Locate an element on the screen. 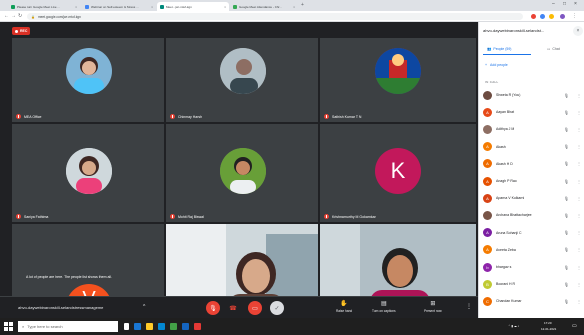 This screenshot has width=584, height=335. url-input: 🔒 meet.google.com/jwr-mtuf-kgn is located at coordinates (275, 16).